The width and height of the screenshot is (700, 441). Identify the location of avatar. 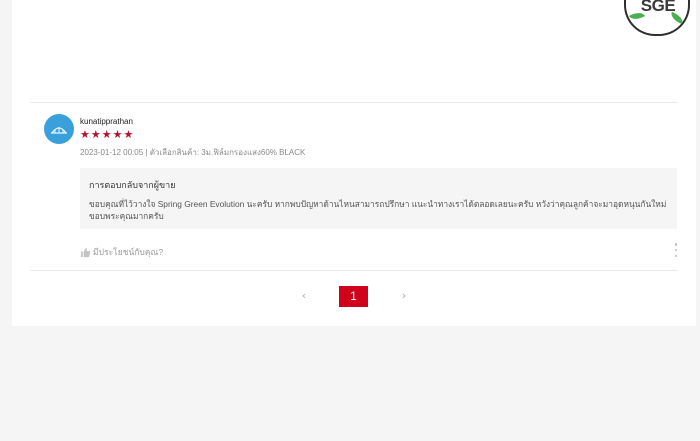
(59, 129).